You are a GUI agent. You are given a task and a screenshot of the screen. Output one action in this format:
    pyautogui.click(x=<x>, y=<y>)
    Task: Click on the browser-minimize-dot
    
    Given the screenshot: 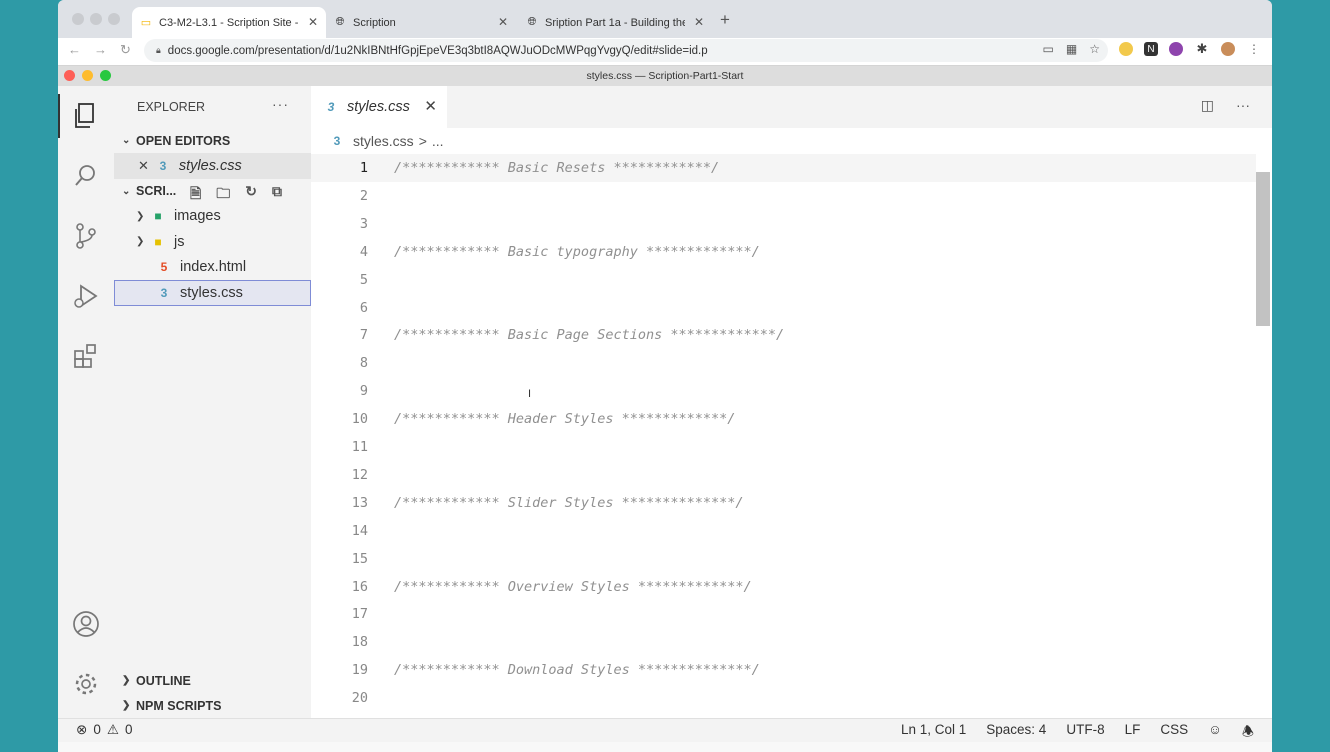 What is the action you would take?
    pyautogui.click(x=96, y=19)
    